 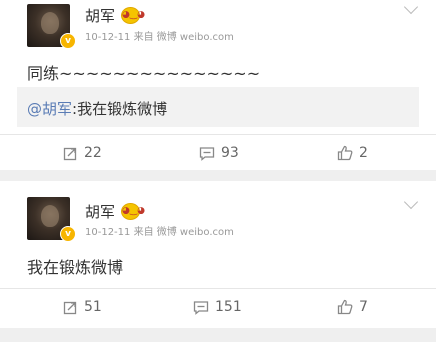 I want to click on comment-button: 93, so click(x=219, y=153).